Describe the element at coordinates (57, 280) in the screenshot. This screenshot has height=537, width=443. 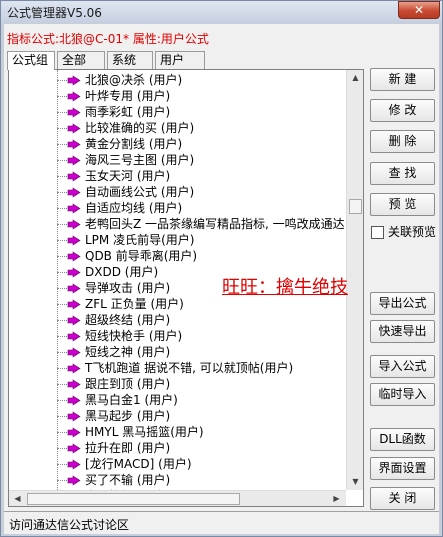
I see `tree-guide-line` at that location.